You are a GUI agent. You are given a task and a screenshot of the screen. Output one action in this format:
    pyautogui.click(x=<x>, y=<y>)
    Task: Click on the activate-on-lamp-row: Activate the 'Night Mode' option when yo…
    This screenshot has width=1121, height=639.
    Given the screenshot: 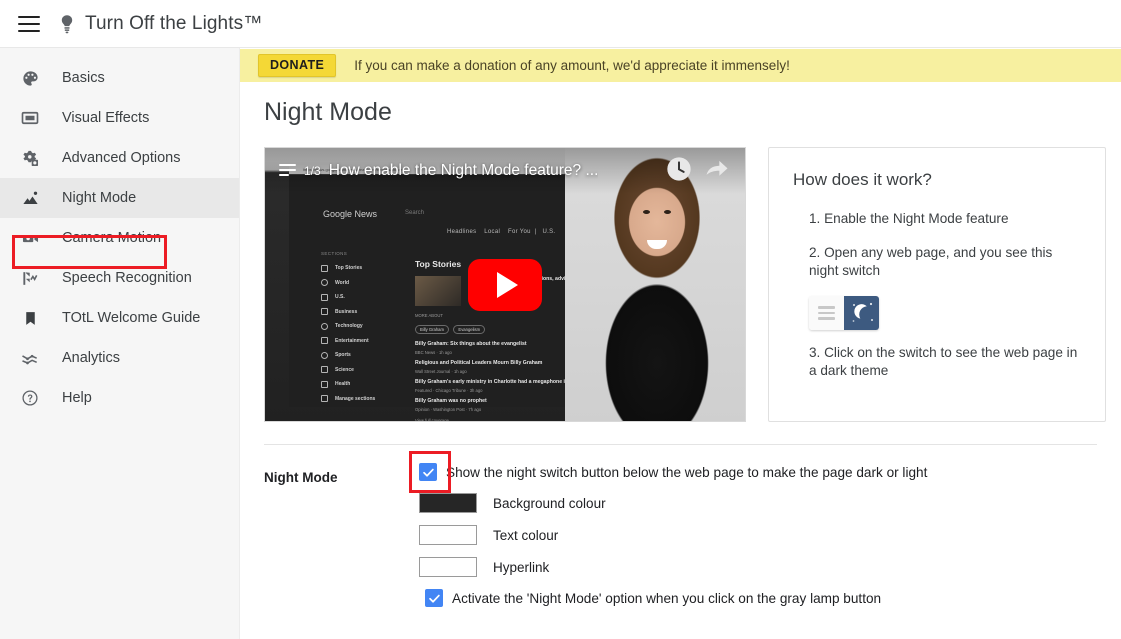 What is the action you would take?
    pyautogui.click(x=773, y=598)
    